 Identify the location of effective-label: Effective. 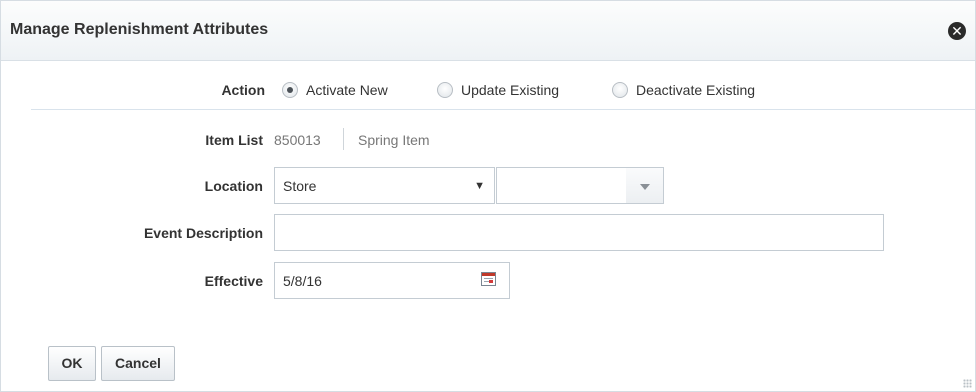
(233, 281).